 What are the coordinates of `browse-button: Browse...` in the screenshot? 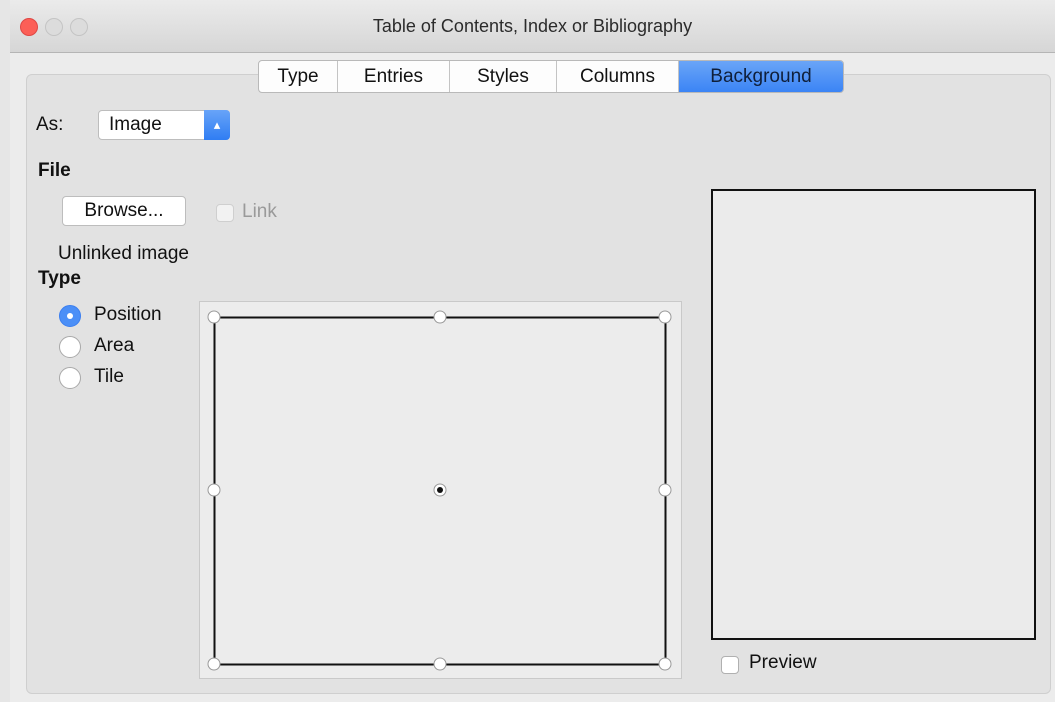 It's located at (124, 211).